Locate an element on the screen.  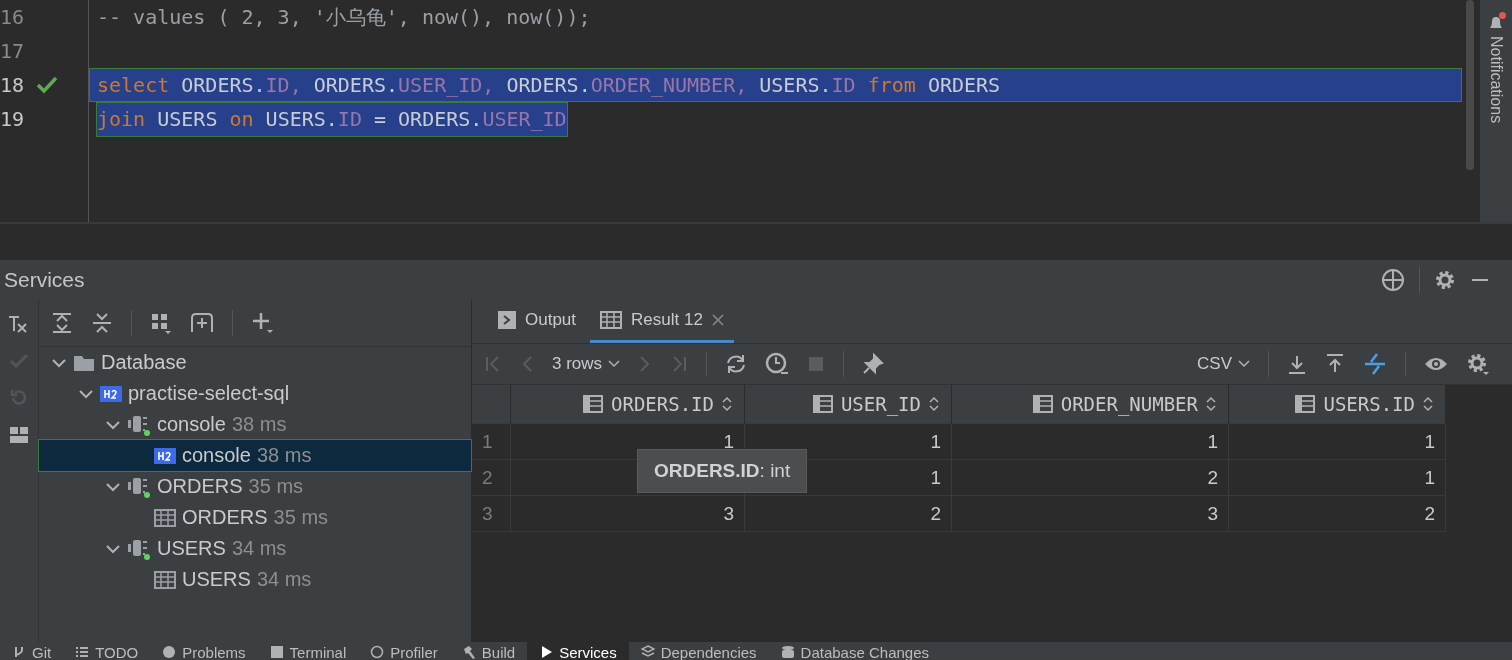
tool-window-tab: Terminal is located at coordinates (308, 651).